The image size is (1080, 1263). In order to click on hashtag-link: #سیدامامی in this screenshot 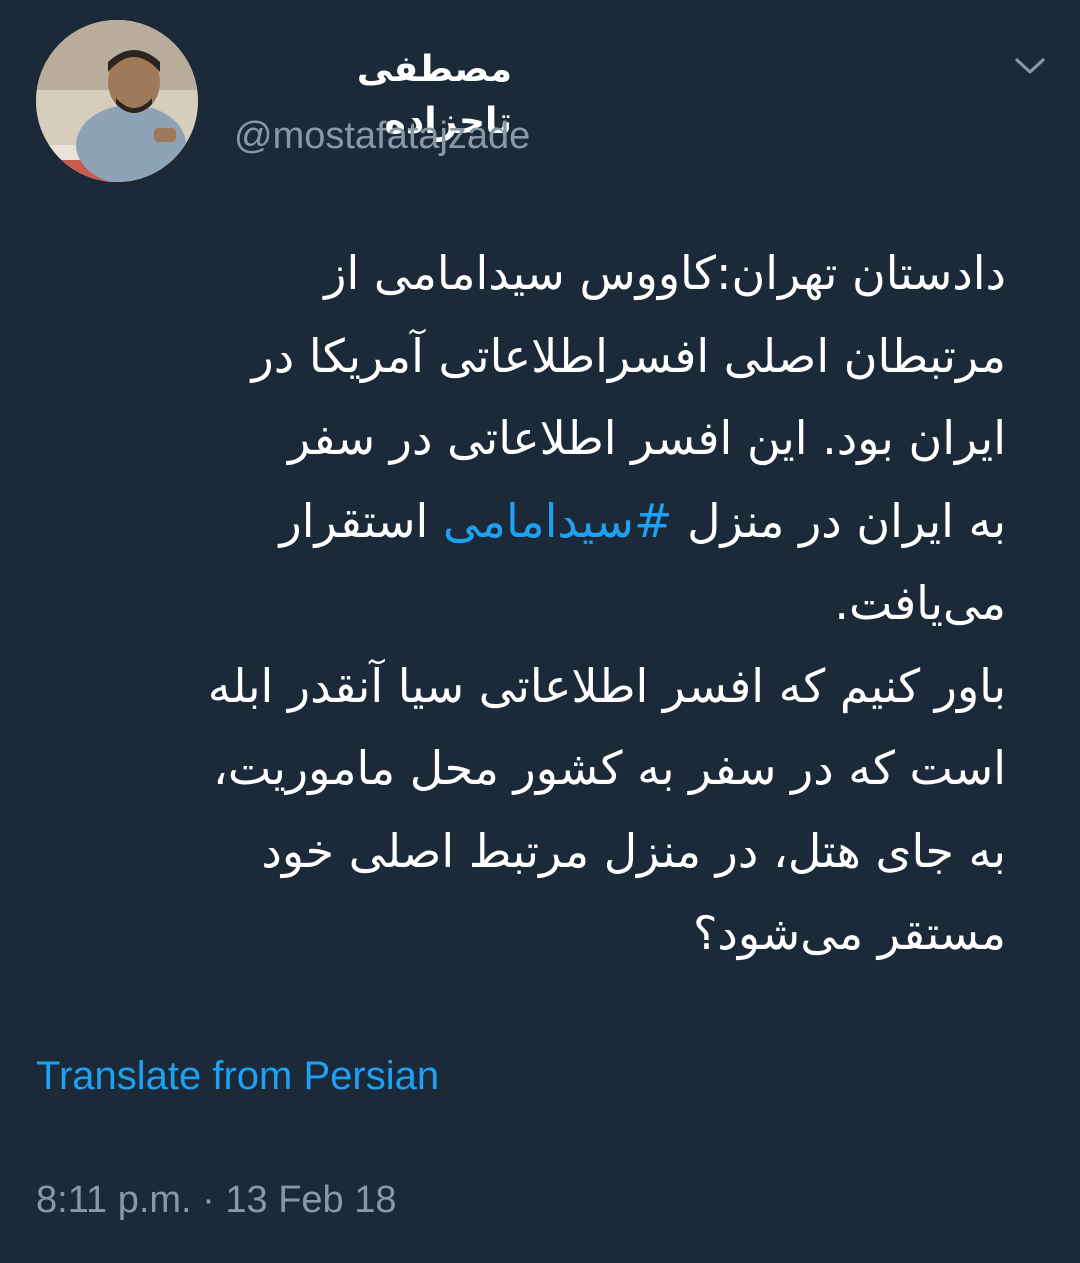, I will do `click(558, 521)`.